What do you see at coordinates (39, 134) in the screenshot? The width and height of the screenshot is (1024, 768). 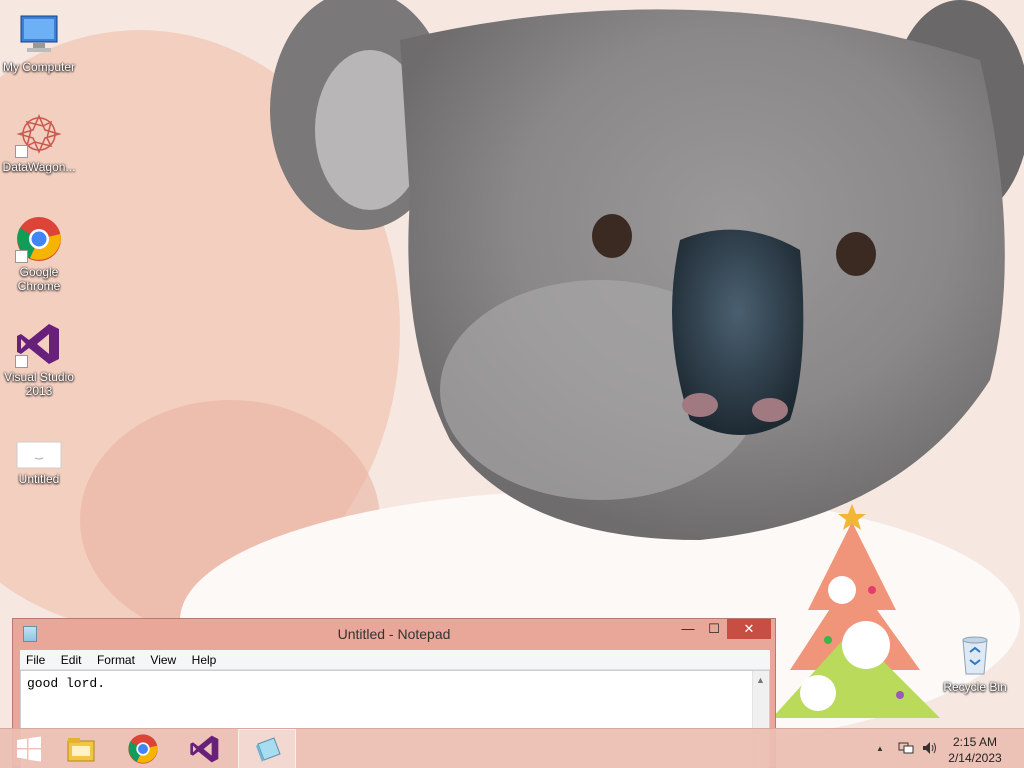 I see `datawagon-icon` at bounding box center [39, 134].